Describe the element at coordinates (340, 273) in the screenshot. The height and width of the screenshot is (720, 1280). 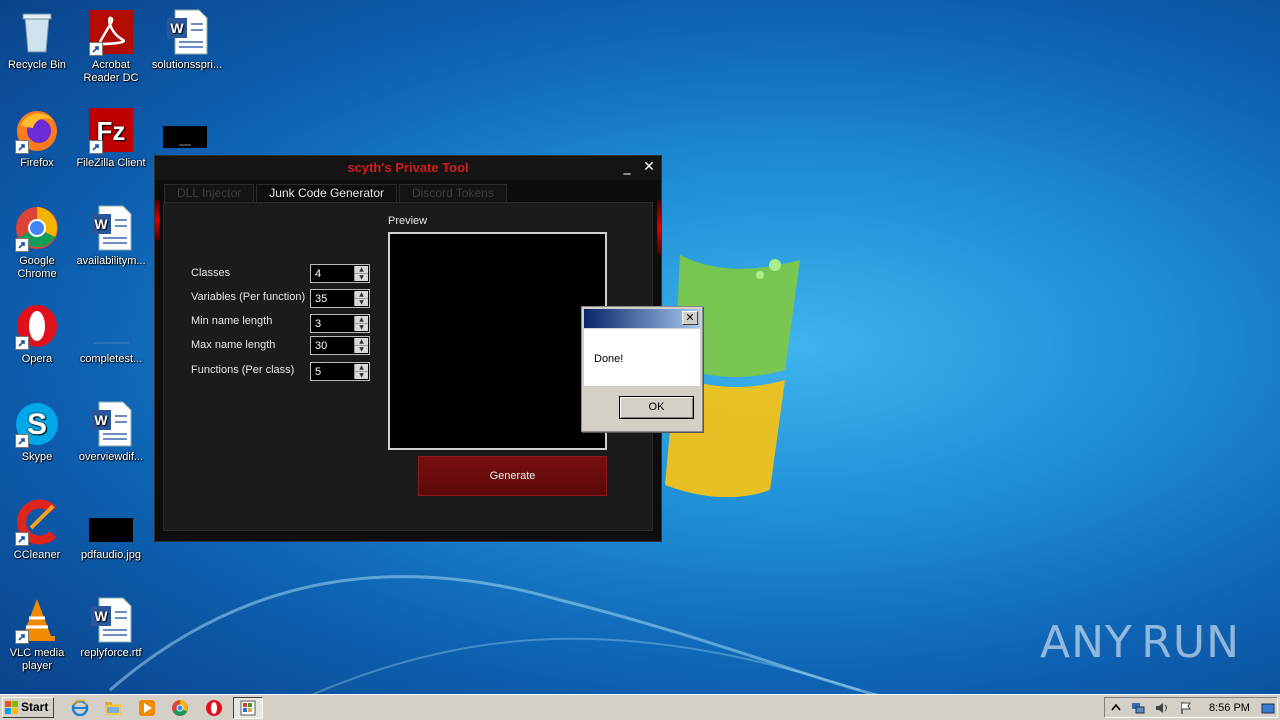
I see `classes-stepper: 4 ▲ ▼` at that location.